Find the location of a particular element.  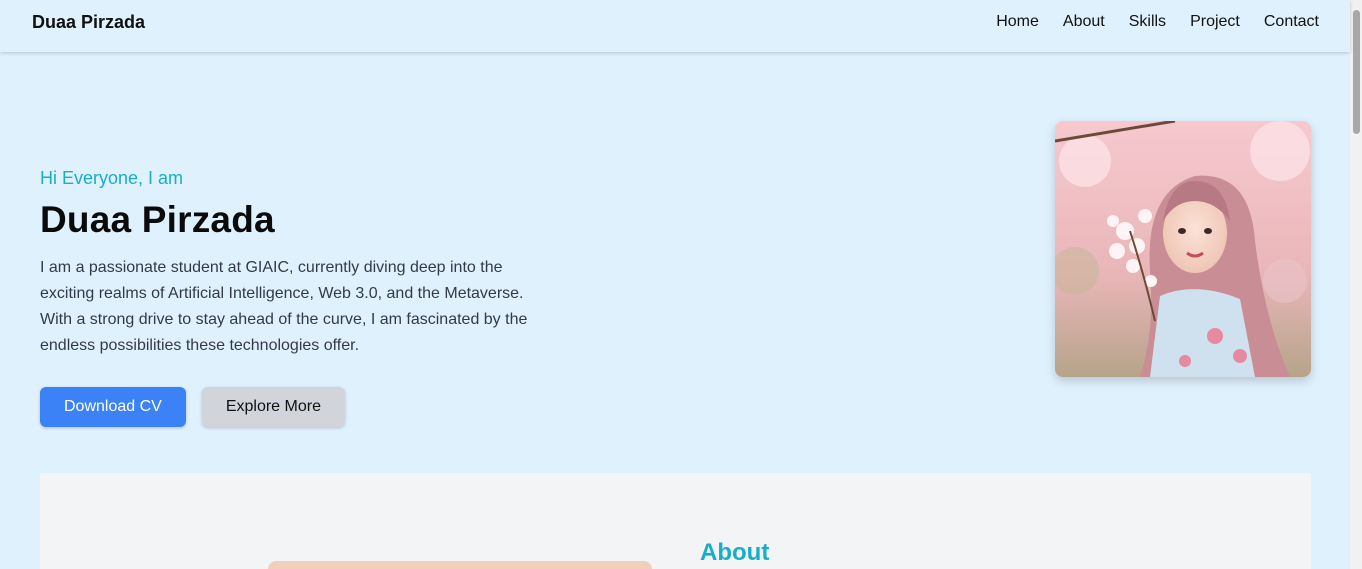

about-image-card is located at coordinates (460, 565).